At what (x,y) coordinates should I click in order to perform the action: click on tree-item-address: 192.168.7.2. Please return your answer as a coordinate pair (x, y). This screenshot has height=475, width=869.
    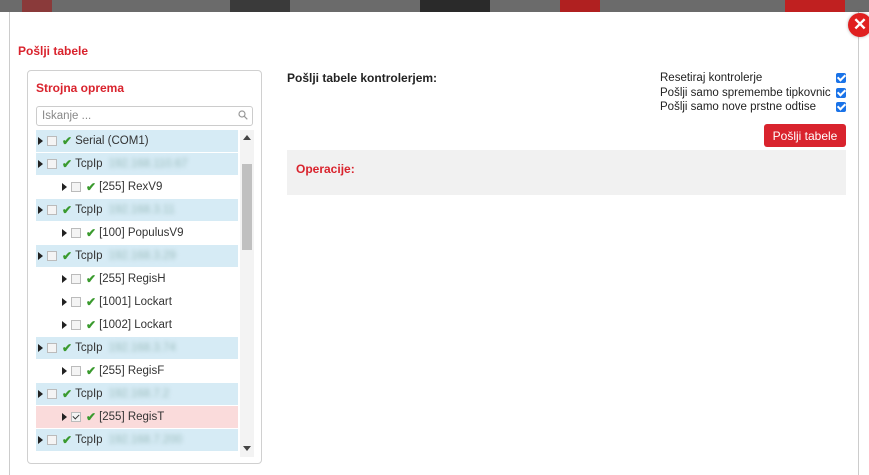
    Looking at the image, I should click on (139, 394).